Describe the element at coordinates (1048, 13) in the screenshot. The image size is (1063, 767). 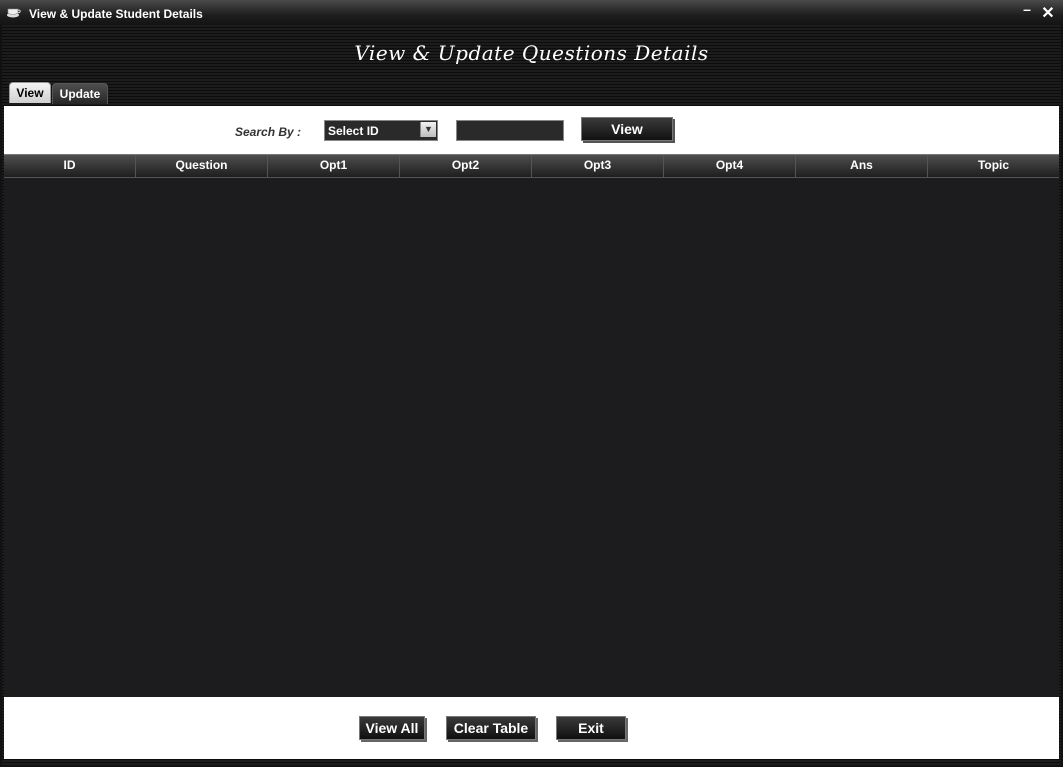
I see `close-button: ✕` at that location.